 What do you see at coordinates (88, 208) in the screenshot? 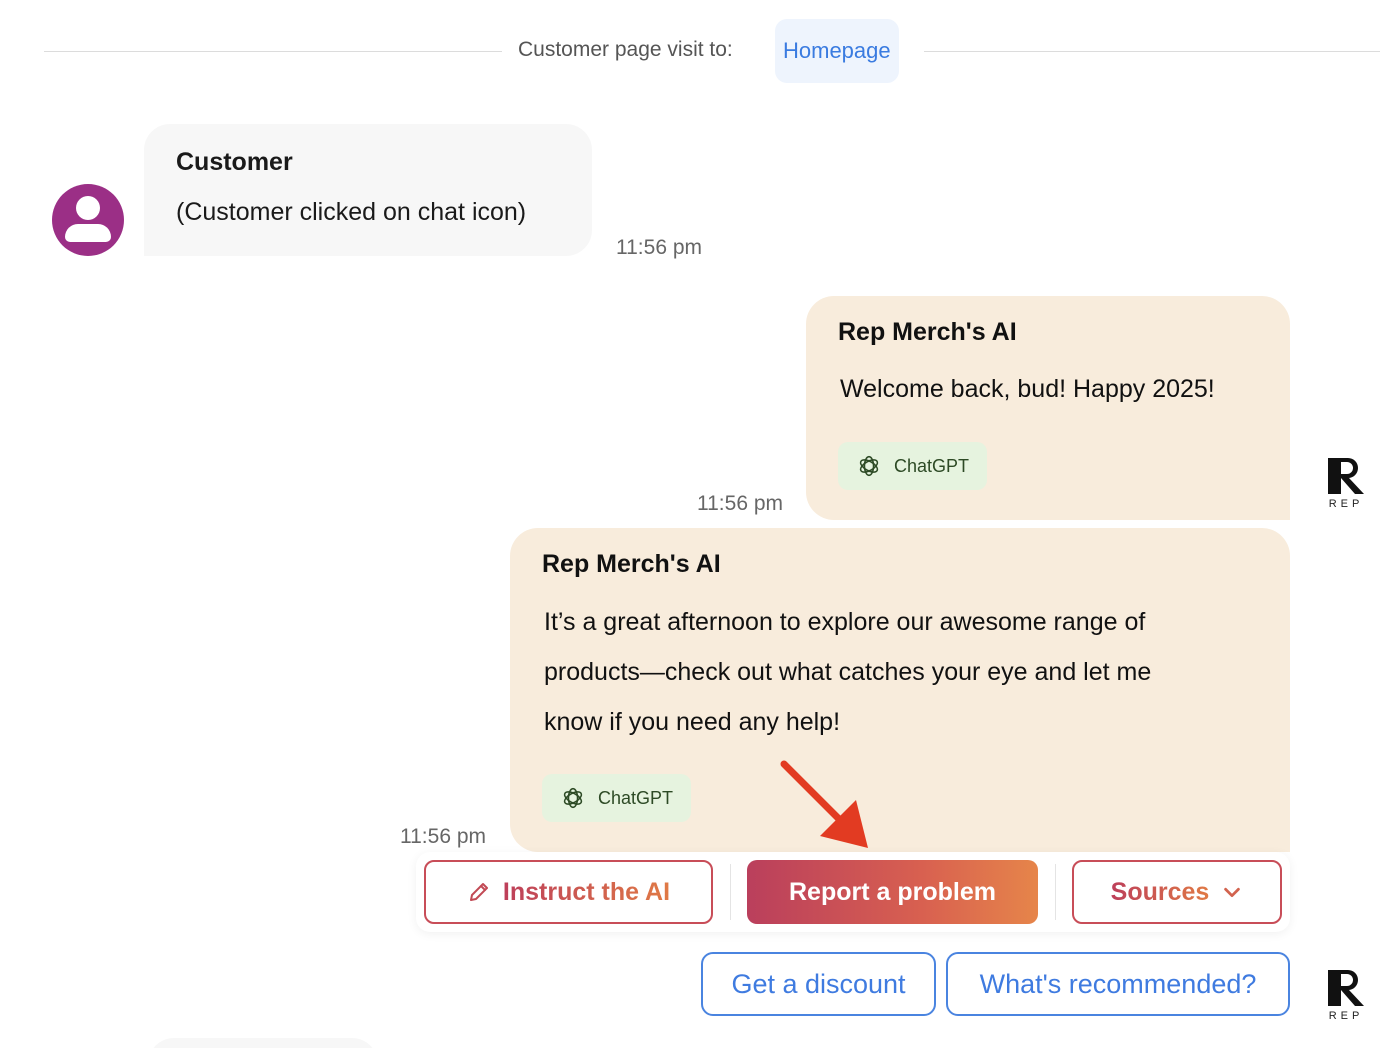
I see `avatar-head` at bounding box center [88, 208].